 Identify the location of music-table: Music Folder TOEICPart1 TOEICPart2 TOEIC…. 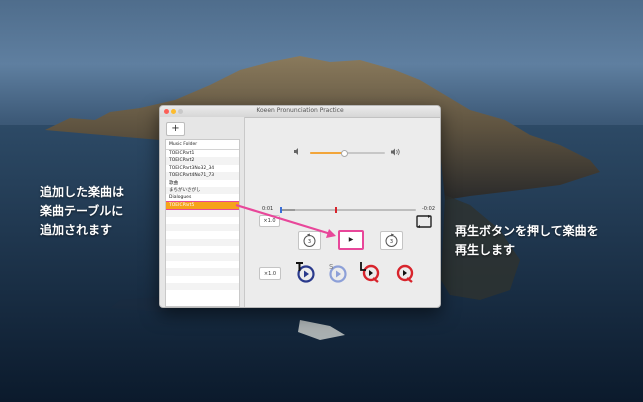
(202, 223).